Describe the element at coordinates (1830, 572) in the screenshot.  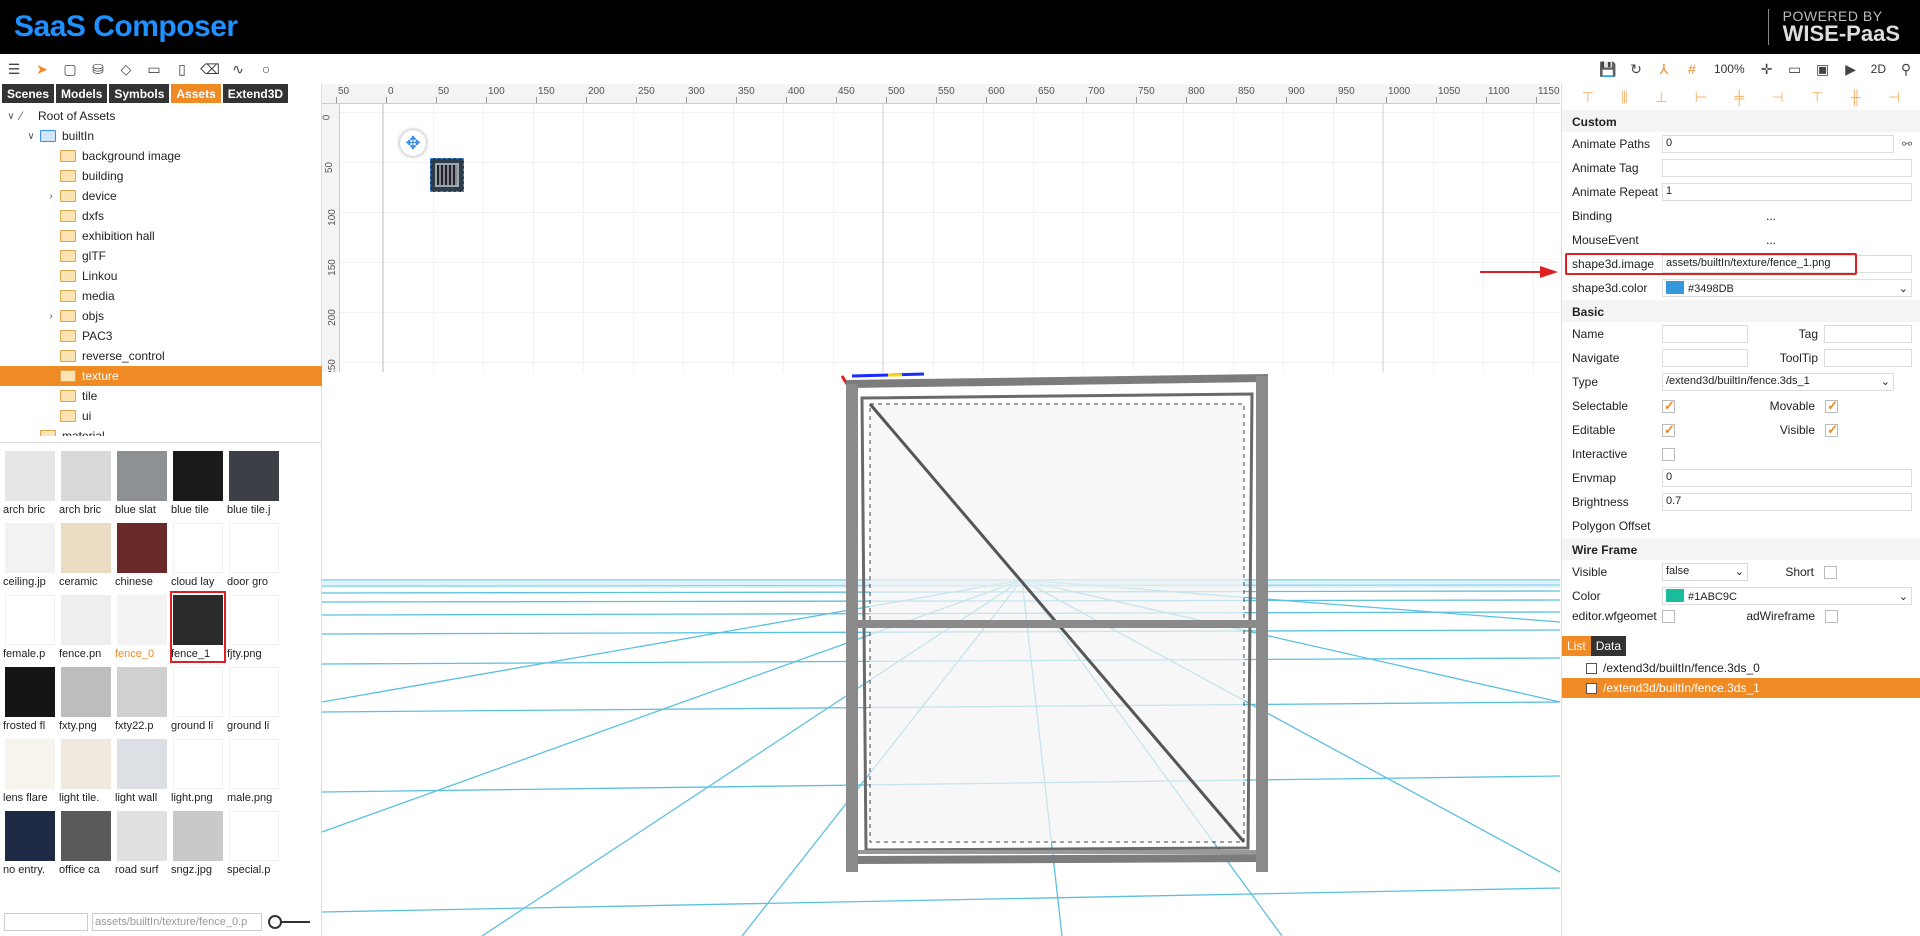
I see `wf-short-checkbox` at that location.